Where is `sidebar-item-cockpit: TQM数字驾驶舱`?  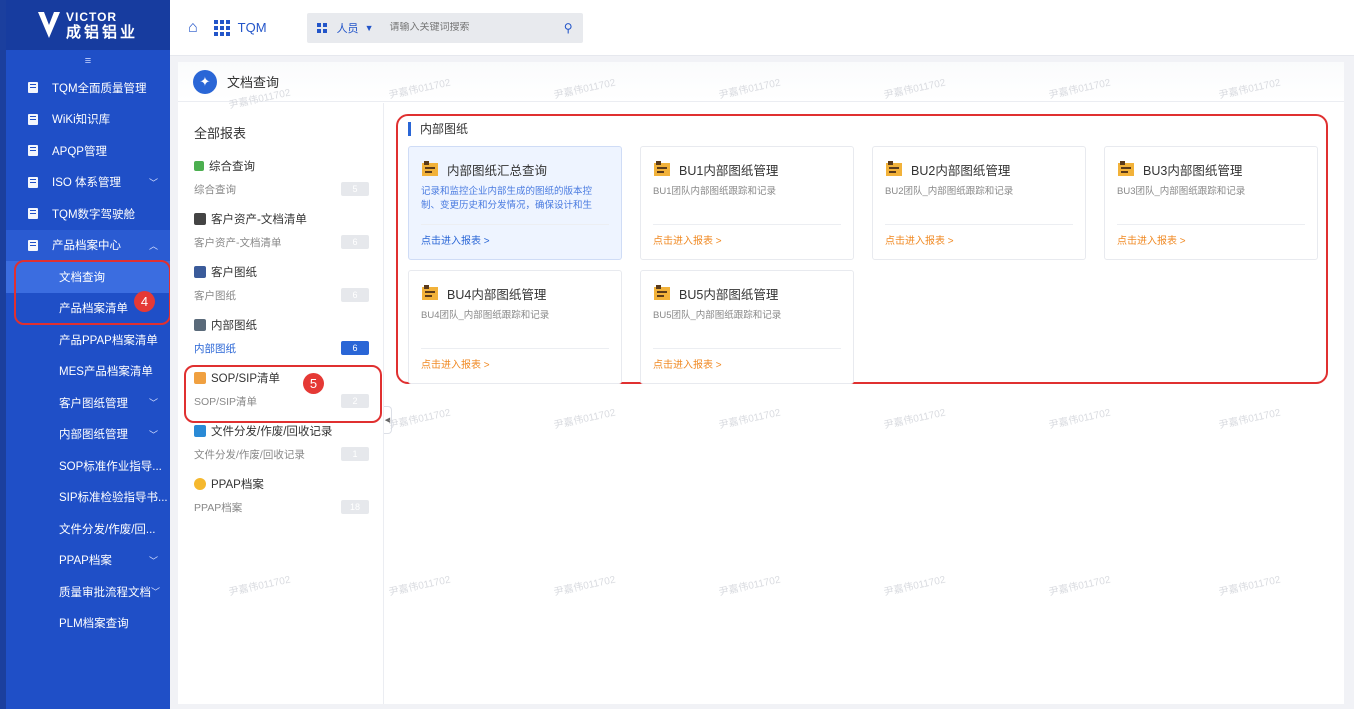
sidebar-item-cockpit: TQM数字驾驶舱 is located at coordinates (88, 214).